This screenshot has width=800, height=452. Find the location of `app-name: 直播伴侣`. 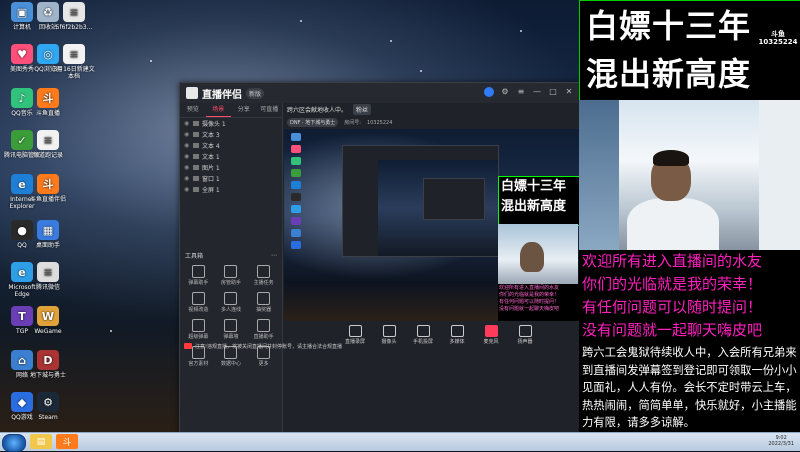

app-name: 直播伴侣 is located at coordinates (222, 95).